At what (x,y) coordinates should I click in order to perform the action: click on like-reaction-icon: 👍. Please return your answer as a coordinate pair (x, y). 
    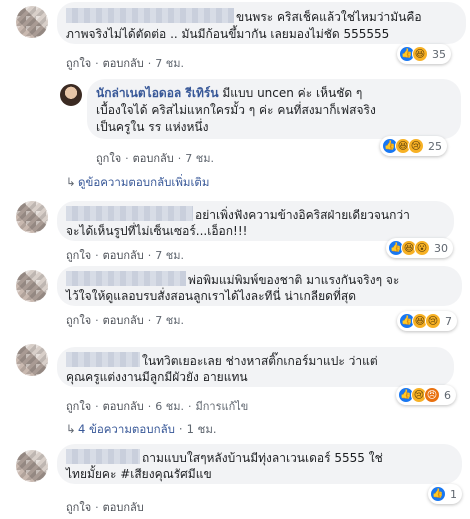
    Looking at the image, I should click on (438, 494).